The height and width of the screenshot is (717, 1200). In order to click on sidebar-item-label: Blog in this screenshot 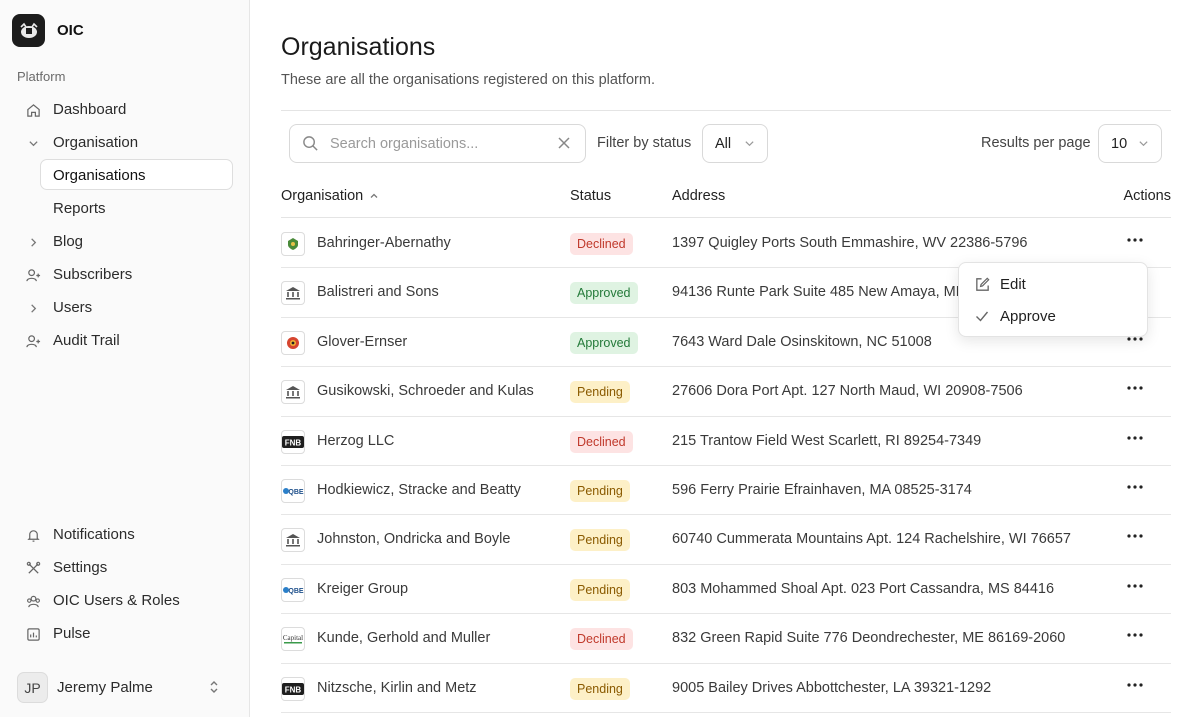, I will do `click(68, 241)`.